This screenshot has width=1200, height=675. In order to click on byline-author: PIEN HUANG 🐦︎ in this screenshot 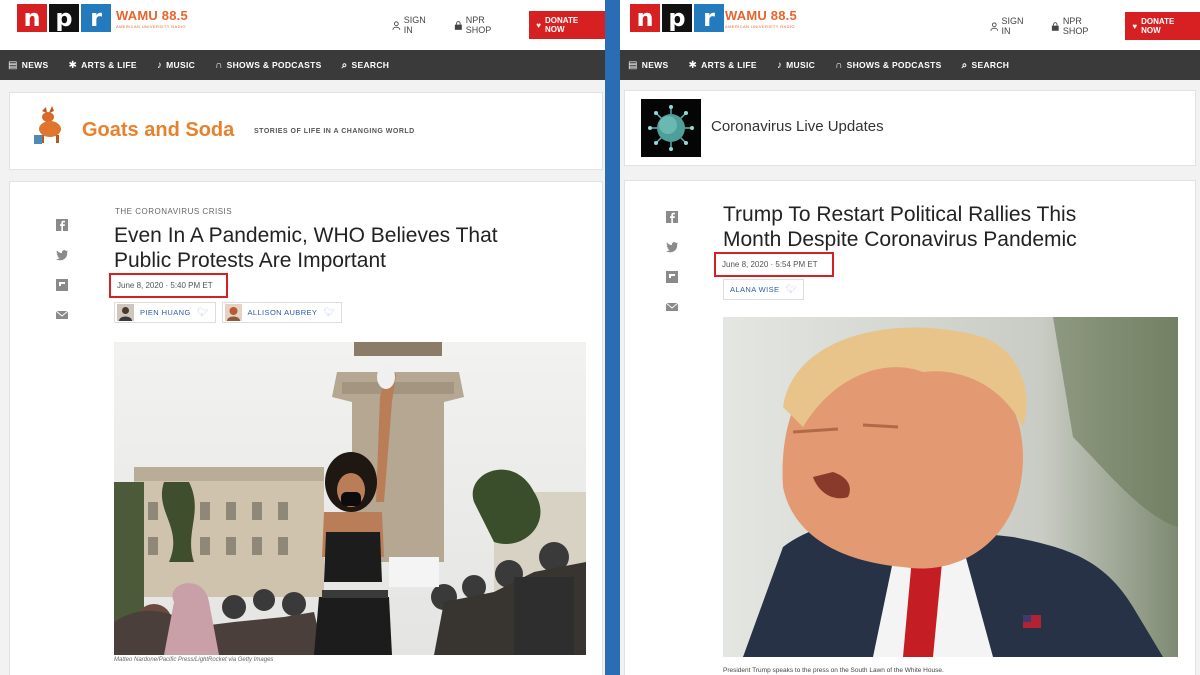, I will do `click(165, 312)`.